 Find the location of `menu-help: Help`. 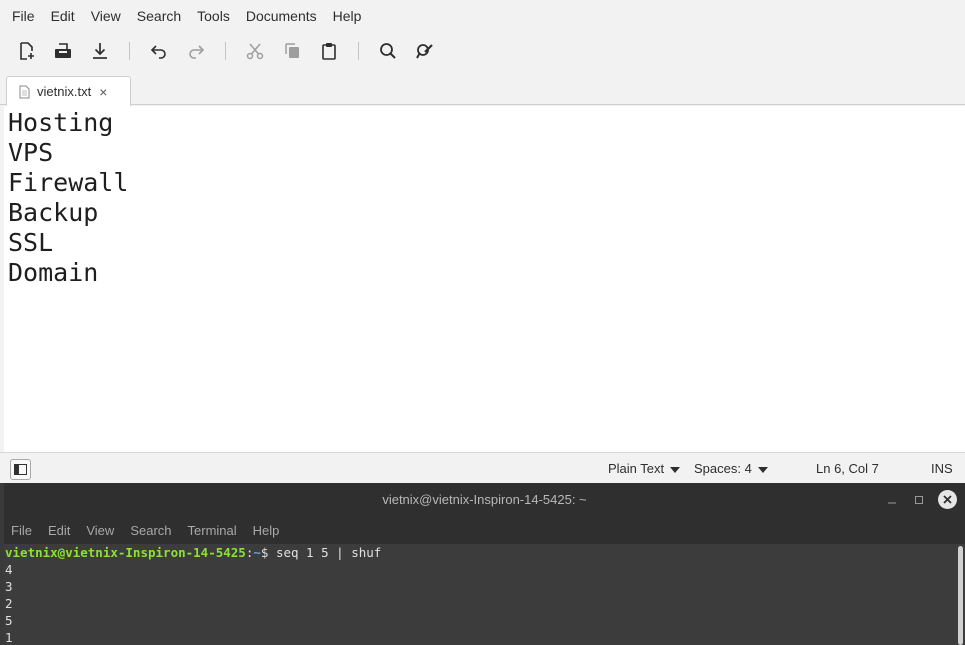

menu-help: Help is located at coordinates (347, 16).